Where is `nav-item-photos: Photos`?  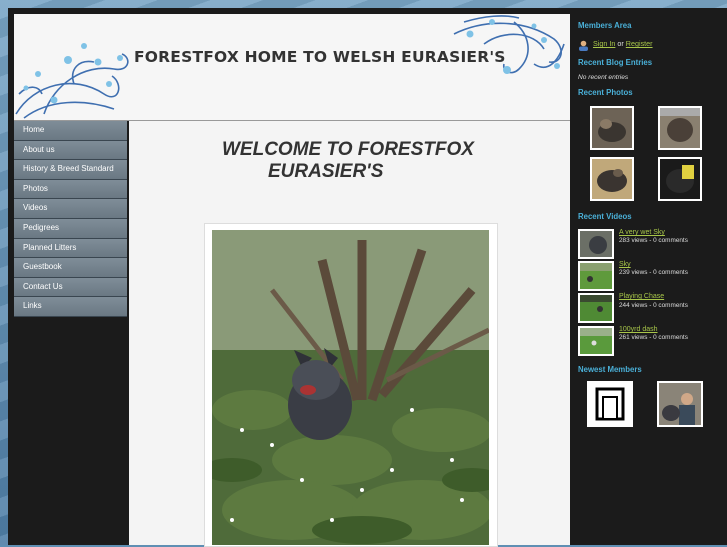 nav-item-photos: Photos is located at coordinates (70, 189).